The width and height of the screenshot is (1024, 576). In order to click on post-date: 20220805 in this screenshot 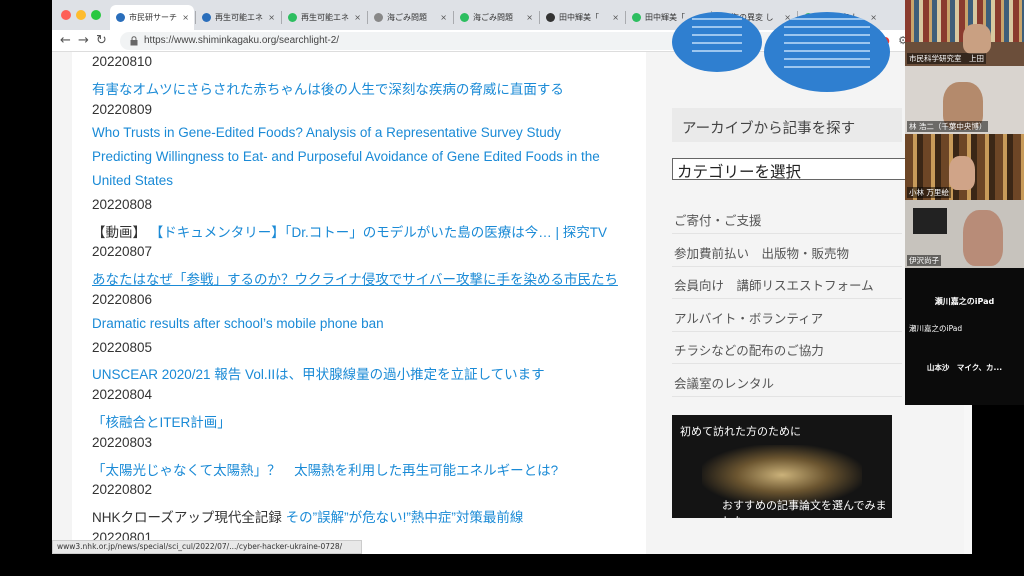, I will do `click(122, 347)`.